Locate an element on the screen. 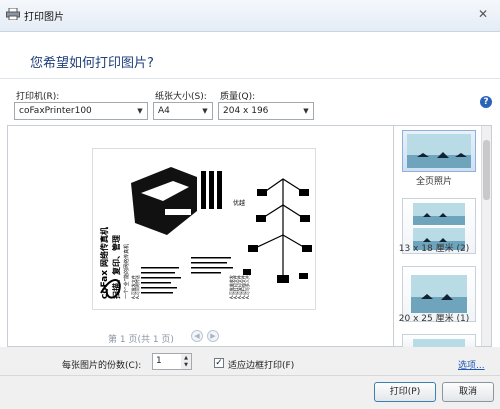 This screenshot has height=409, width=500. fit-to-frame-label: 适应边框打印(F) is located at coordinates (261, 366).